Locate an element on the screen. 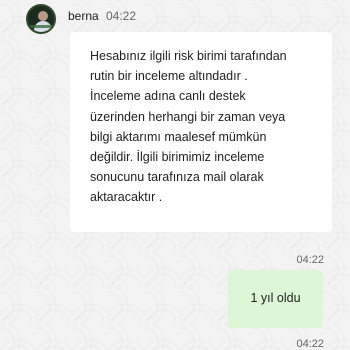 Image resolution: width=350 pixels, height=350 pixels. outgoing-message-bubble: 1 yıl oldu is located at coordinates (275, 299).